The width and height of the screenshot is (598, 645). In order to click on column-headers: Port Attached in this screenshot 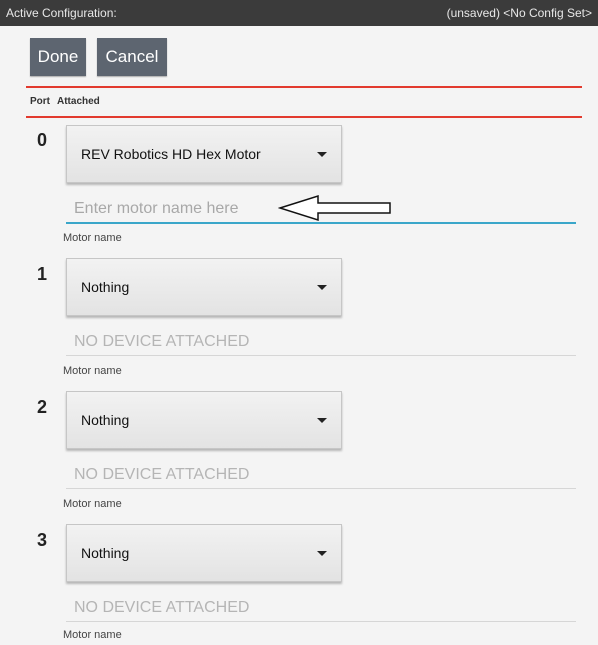, I will do `click(65, 101)`.